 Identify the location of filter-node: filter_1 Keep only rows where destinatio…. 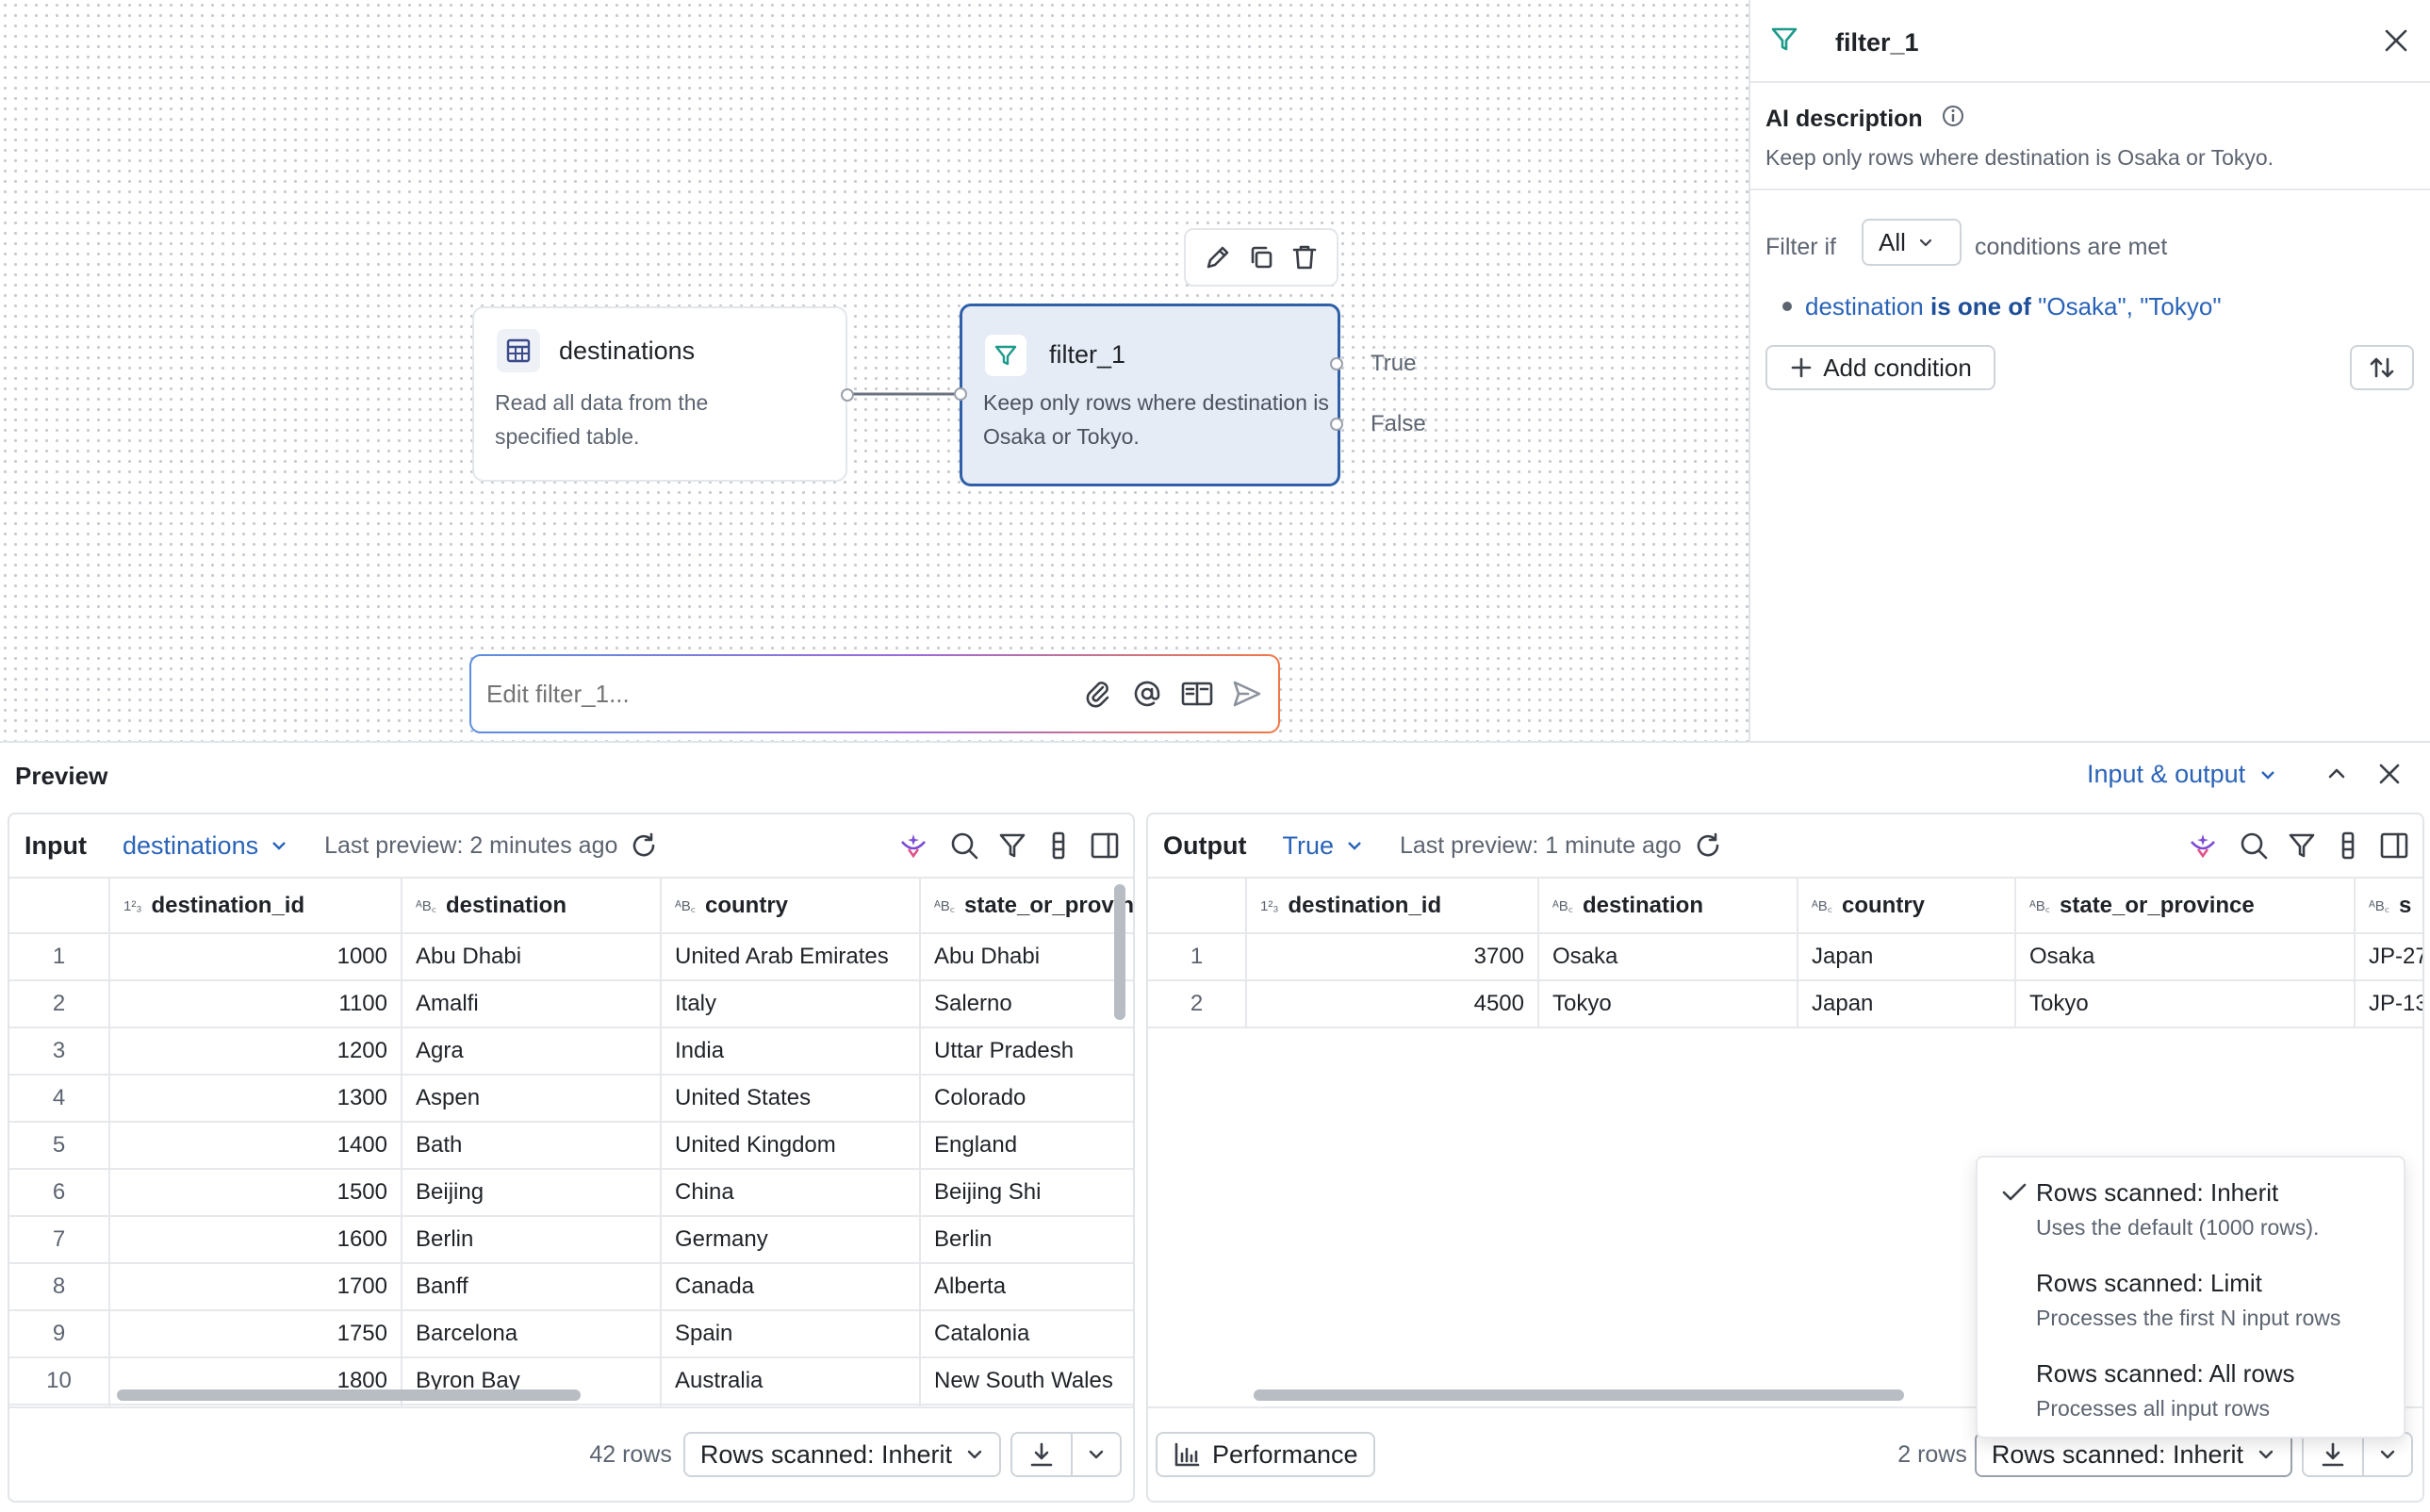
(1148, 395).